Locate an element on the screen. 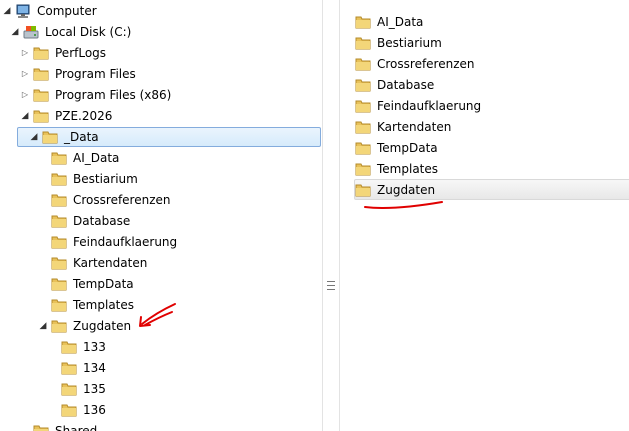  tree-item-computer: ◢ Computer is located at coordinates (50, 11).